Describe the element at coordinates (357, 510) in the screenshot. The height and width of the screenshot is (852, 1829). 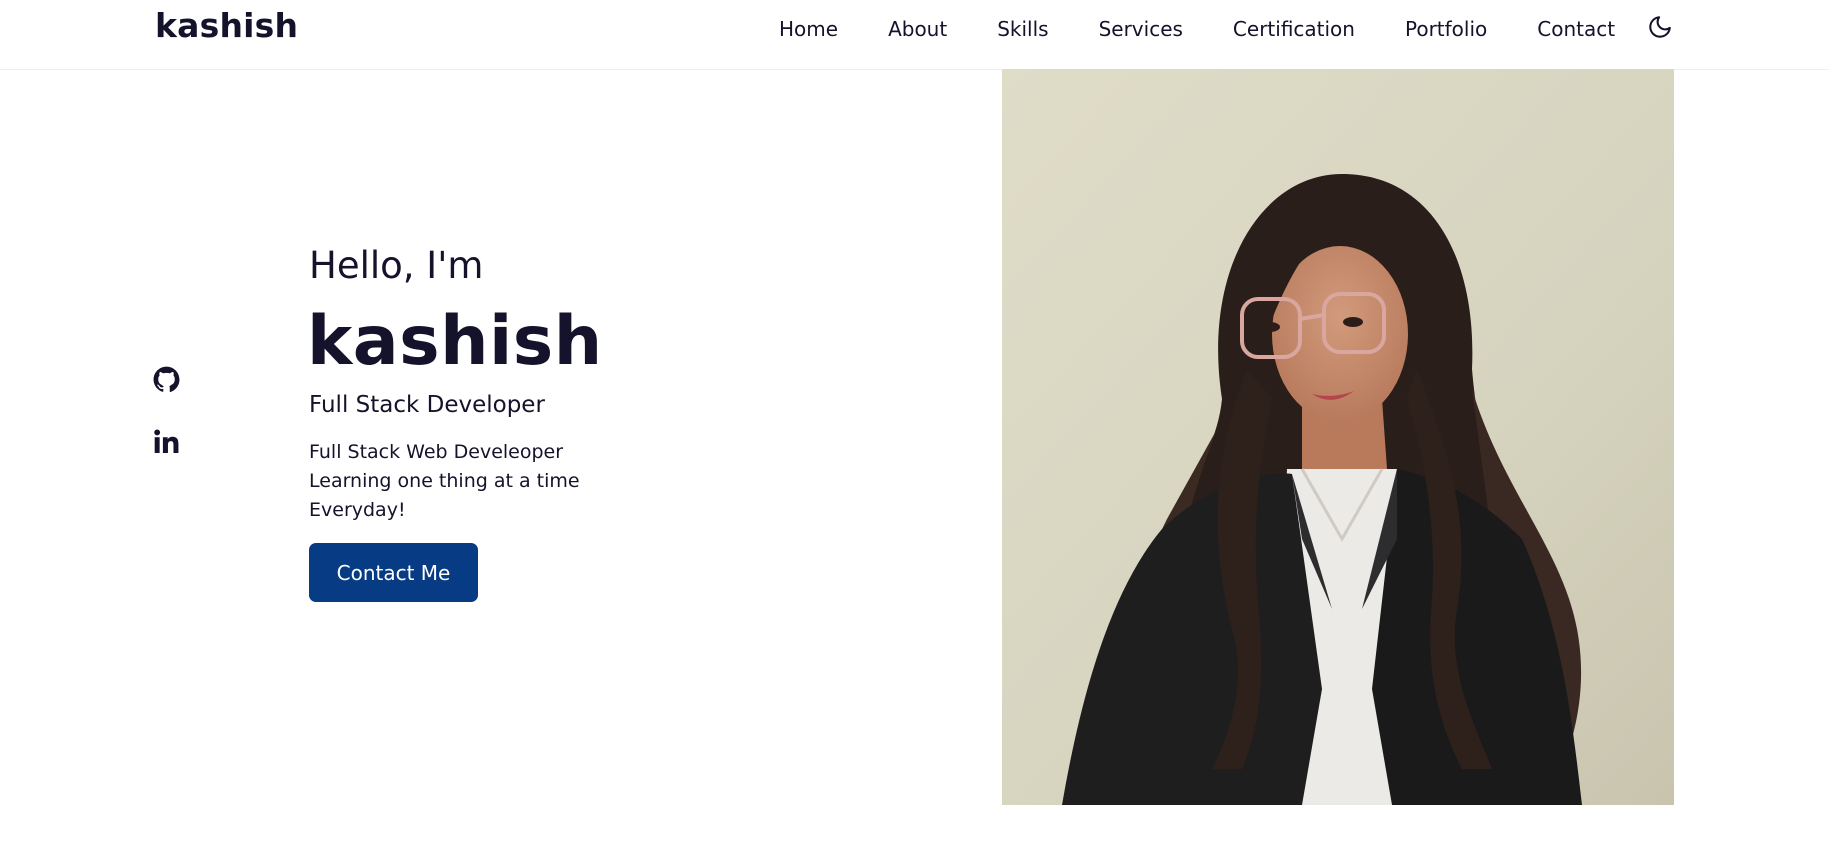
I see `hero-description-line: Everyday!` at that location.